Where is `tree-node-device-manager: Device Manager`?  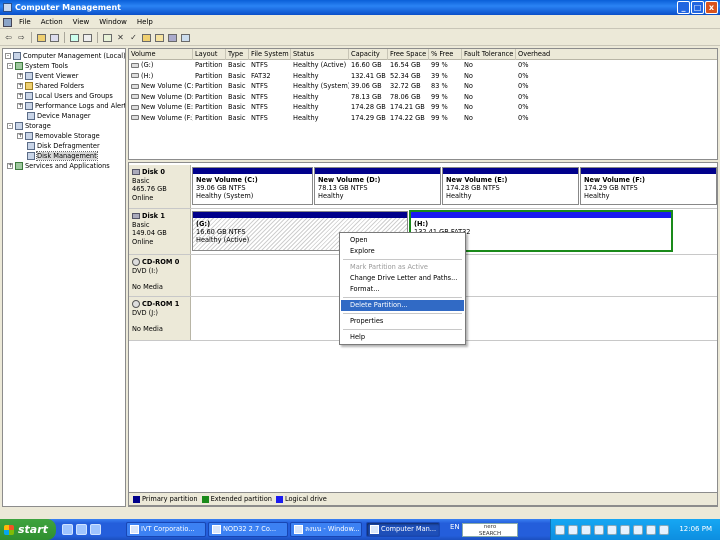 tree-node-device-manager: Device Manager is located at coordinates (59, 116).